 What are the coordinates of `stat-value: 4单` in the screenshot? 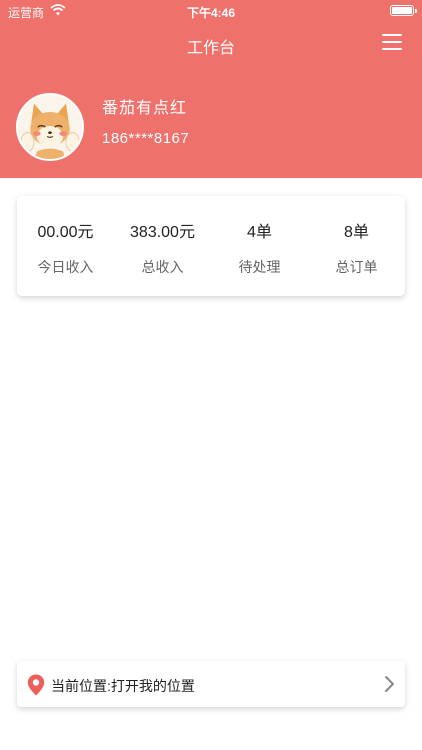 It's located at (259, 232).